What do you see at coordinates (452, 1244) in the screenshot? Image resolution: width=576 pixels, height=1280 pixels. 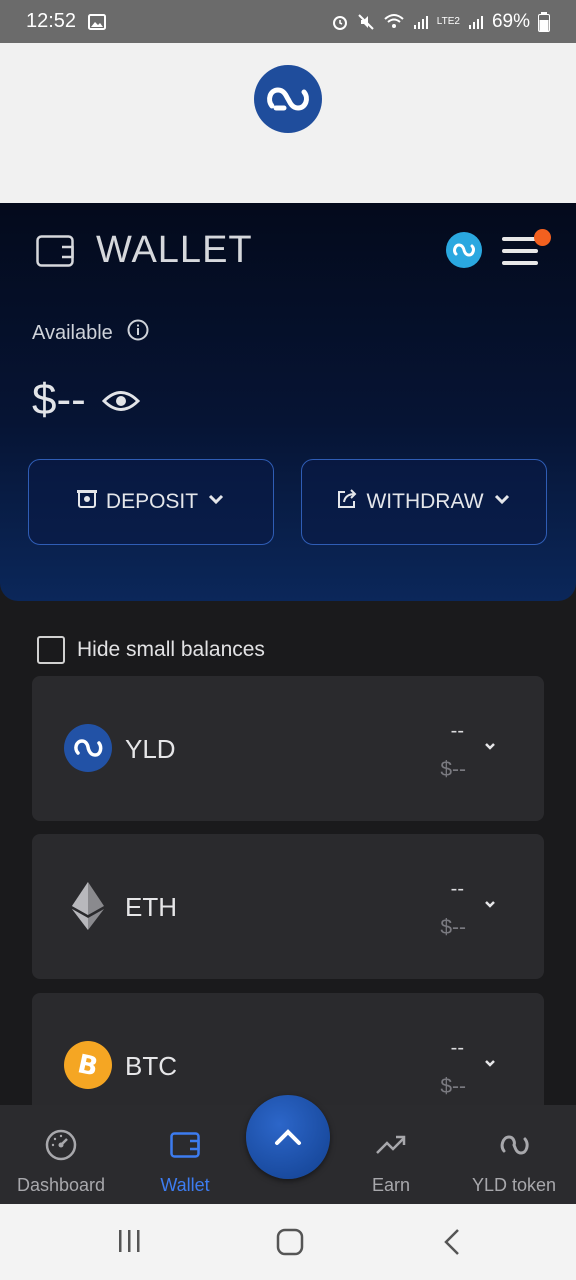 I see `back-icon` at bounding box center [452, 1244].